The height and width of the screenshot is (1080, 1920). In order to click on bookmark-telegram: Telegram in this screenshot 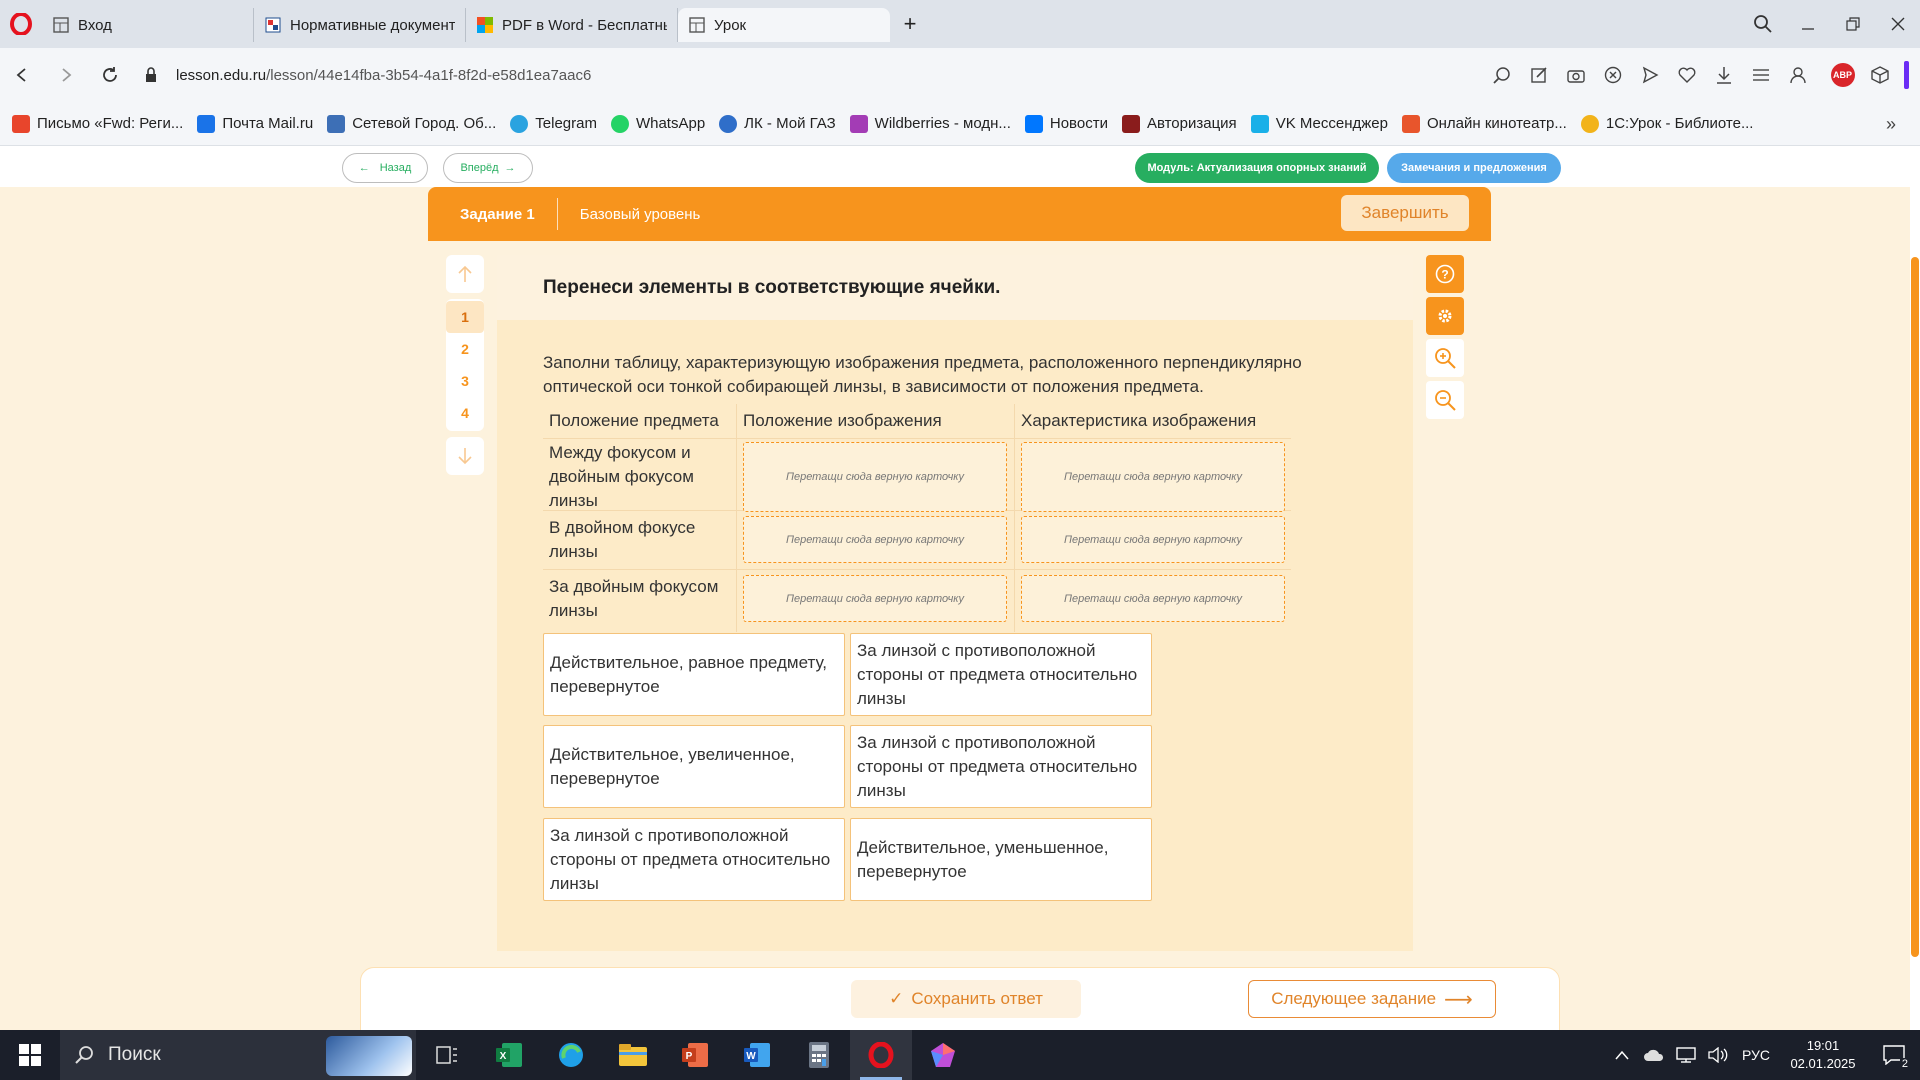, I will do `click(553, 123)`.